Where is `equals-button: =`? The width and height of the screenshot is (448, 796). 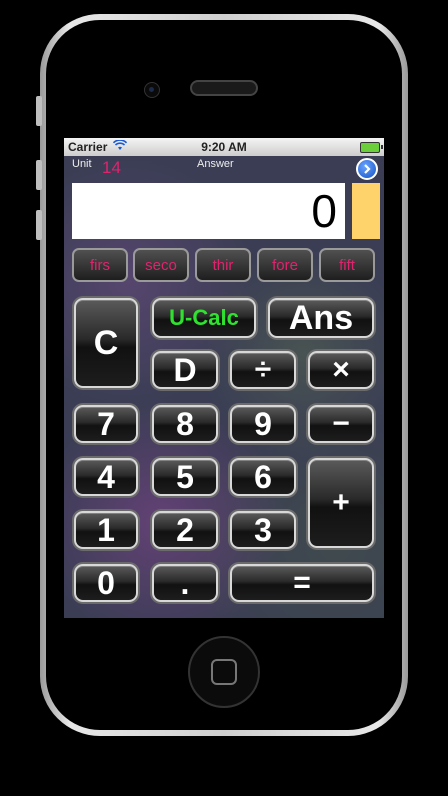
equals-button: = is located at coordinates (302, 583).